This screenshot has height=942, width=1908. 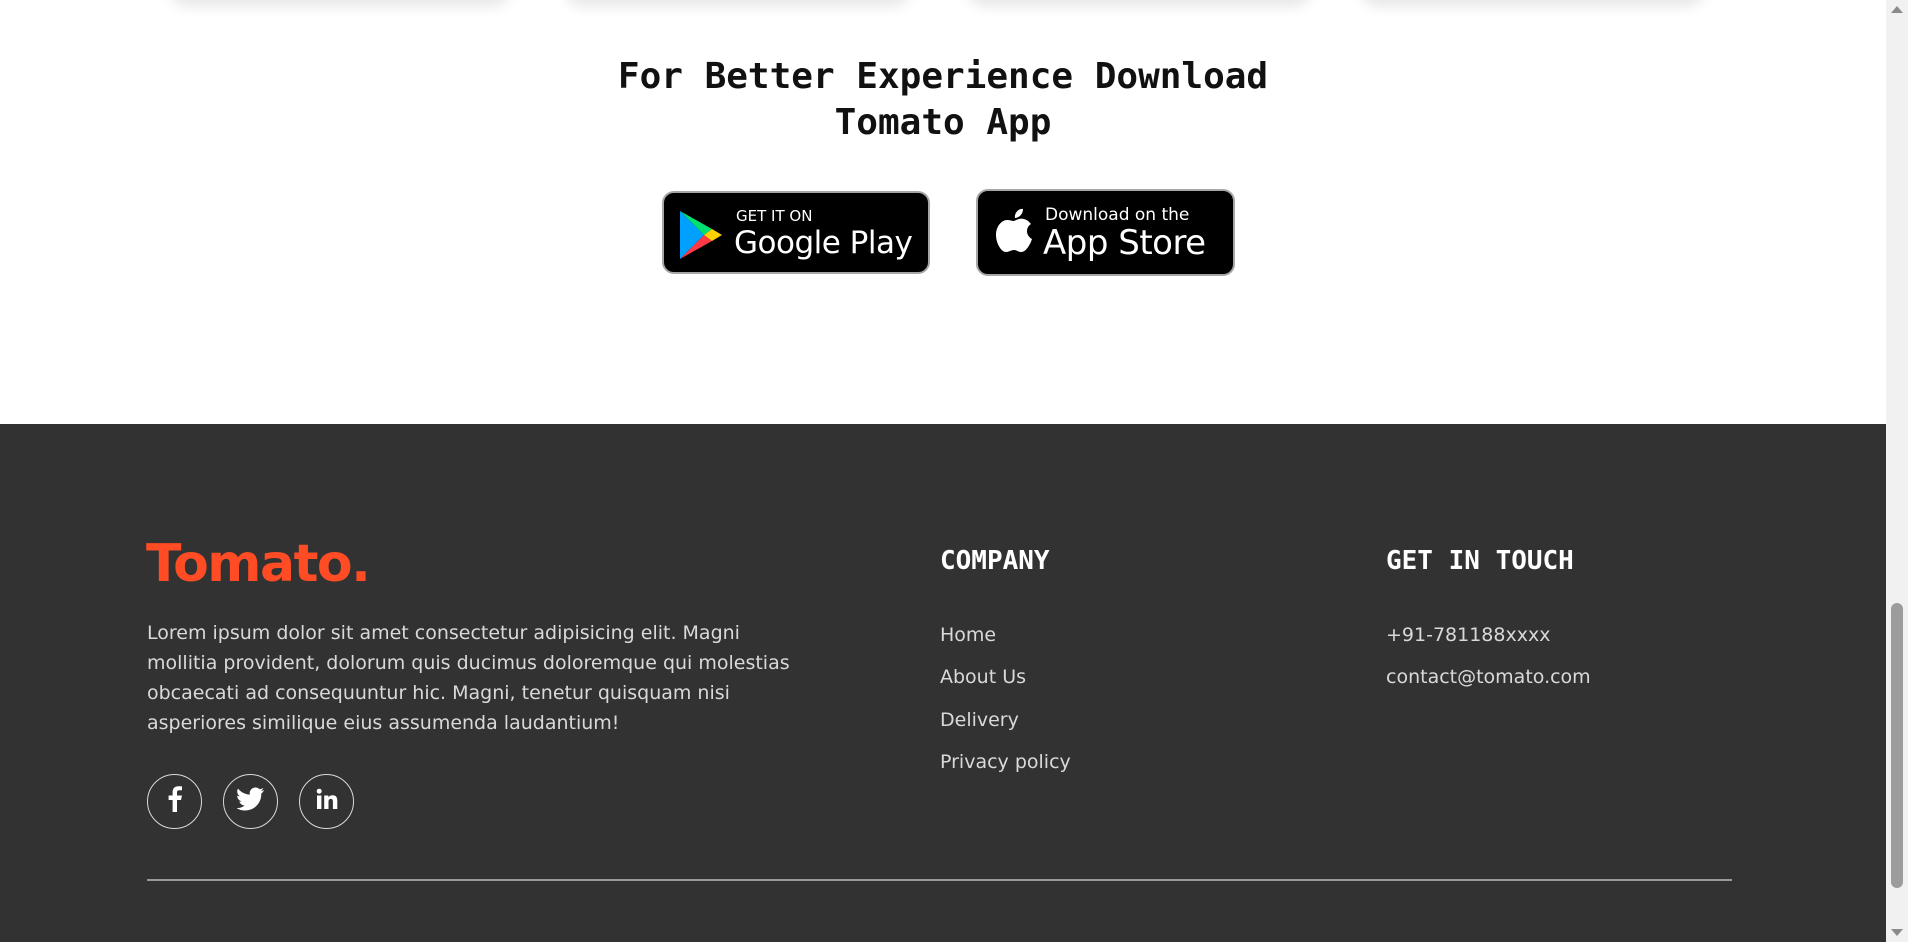 I want to click on download-title-line2: Tomato App, so click(x=943, y=122).